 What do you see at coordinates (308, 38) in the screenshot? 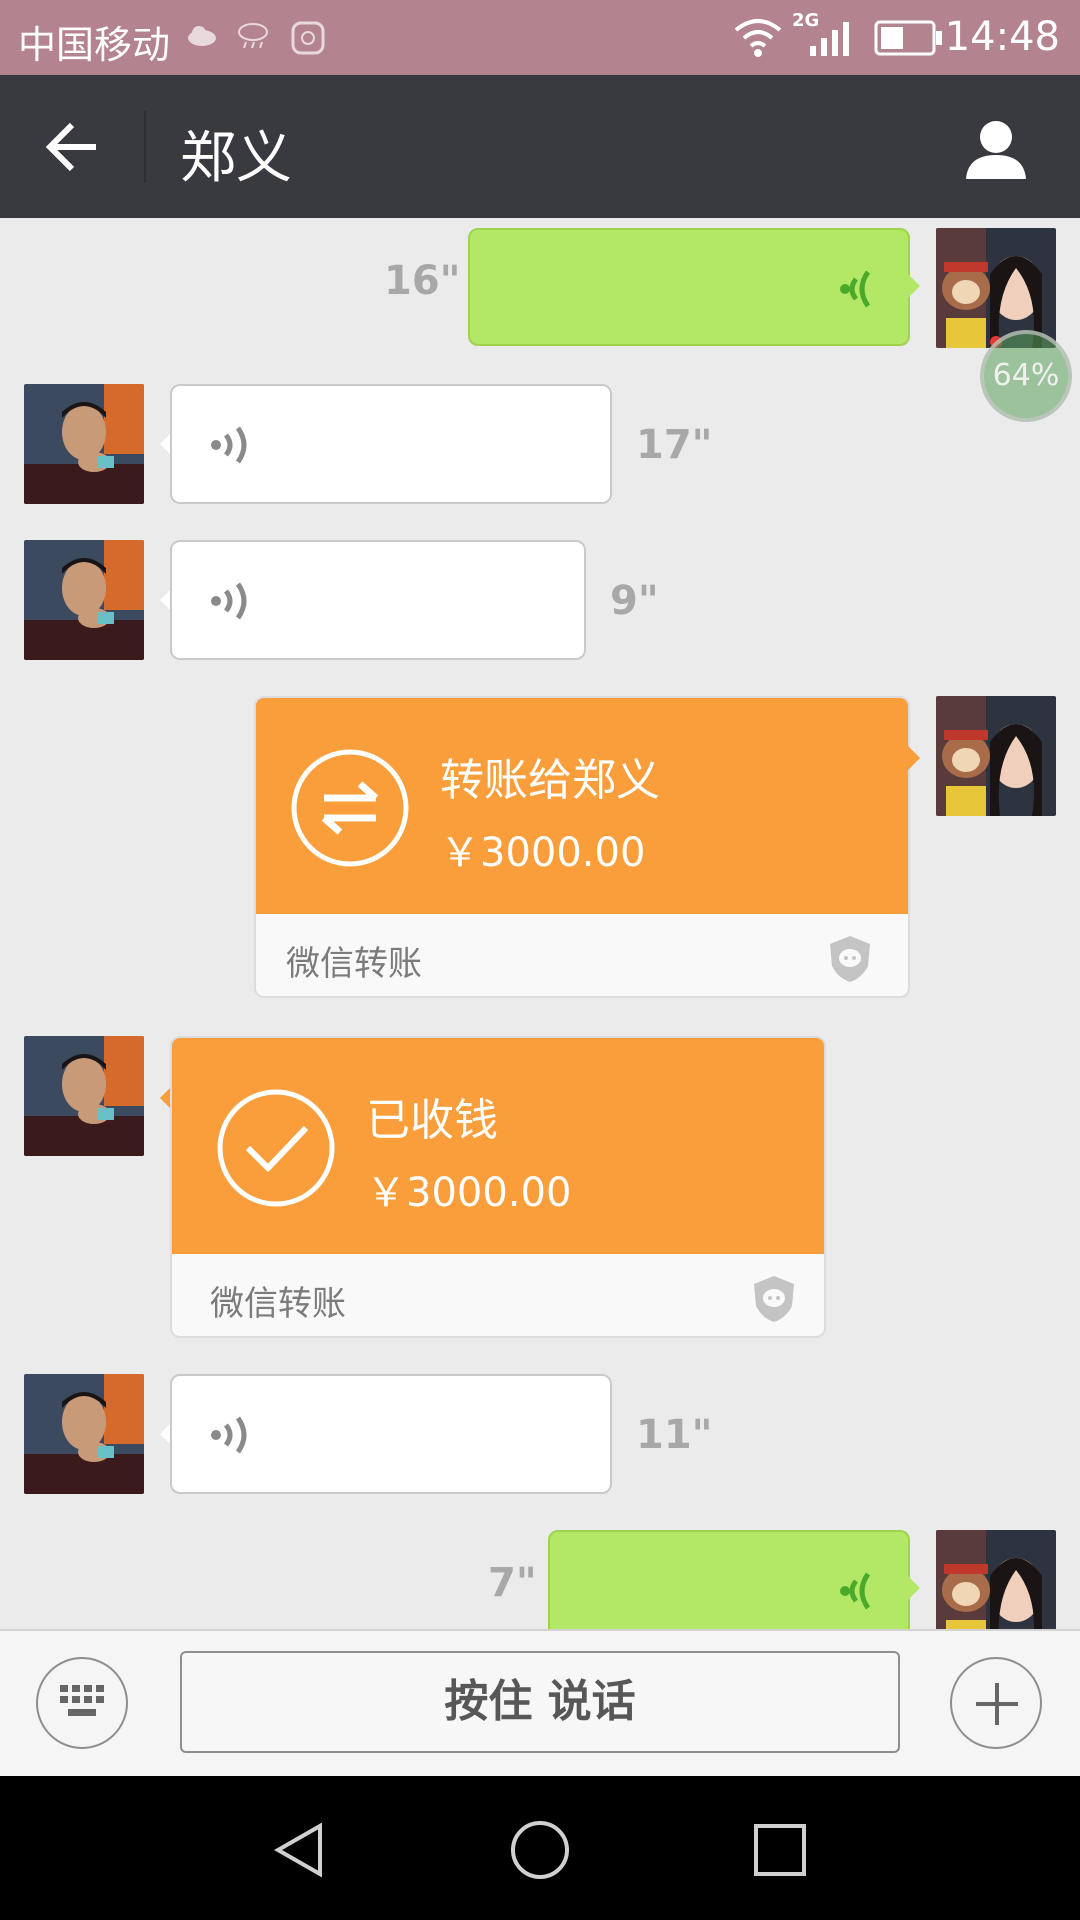
I see `app-notification-icon` at bounding box center [308, 38].